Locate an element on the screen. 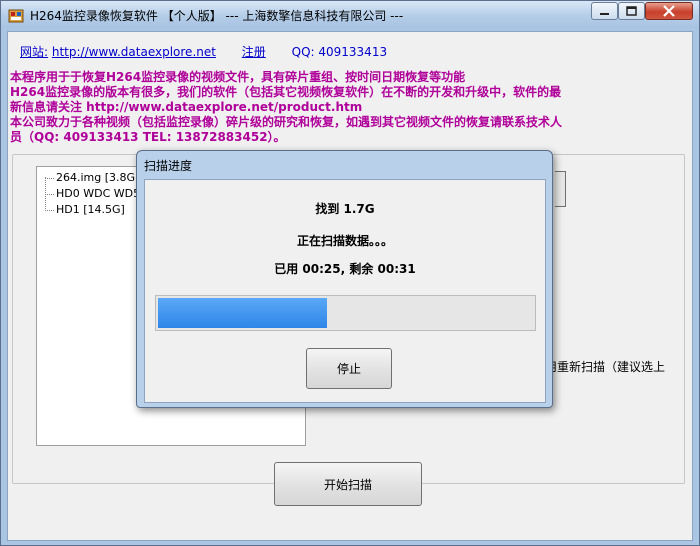  close-icon is located at coordinates (669, 11).